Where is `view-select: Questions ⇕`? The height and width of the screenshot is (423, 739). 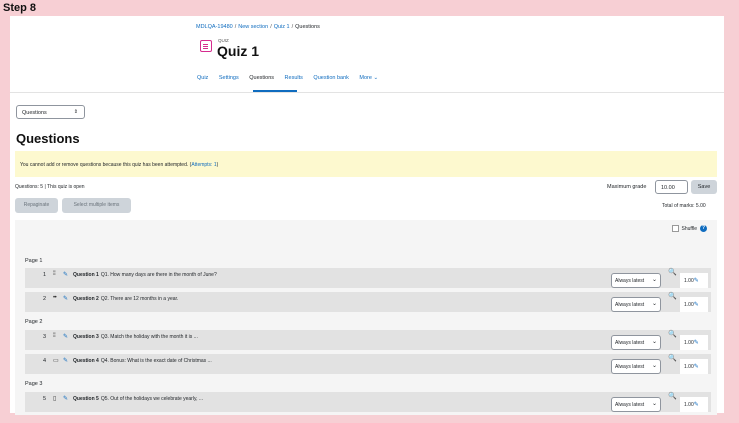
view-select: Questions ⇕ is located at coordinates (50, 112).